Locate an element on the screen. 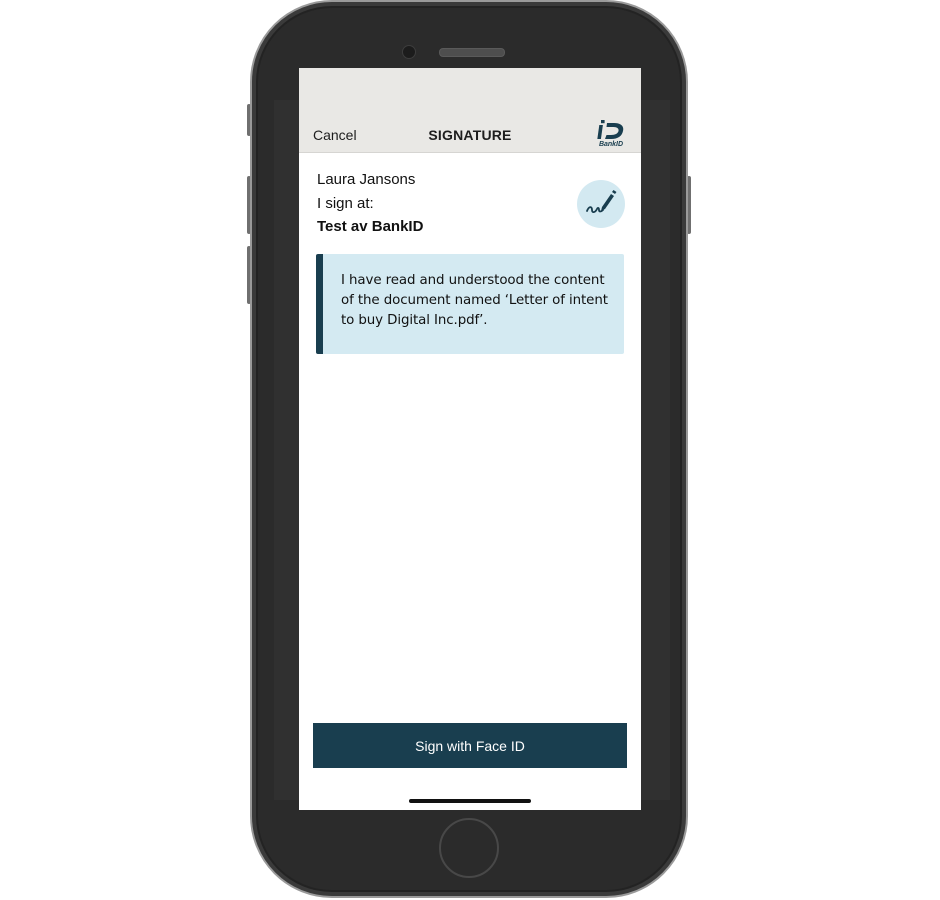 This screenshot has width=940, height=900. front-camera is located at coordinates (409, 52).